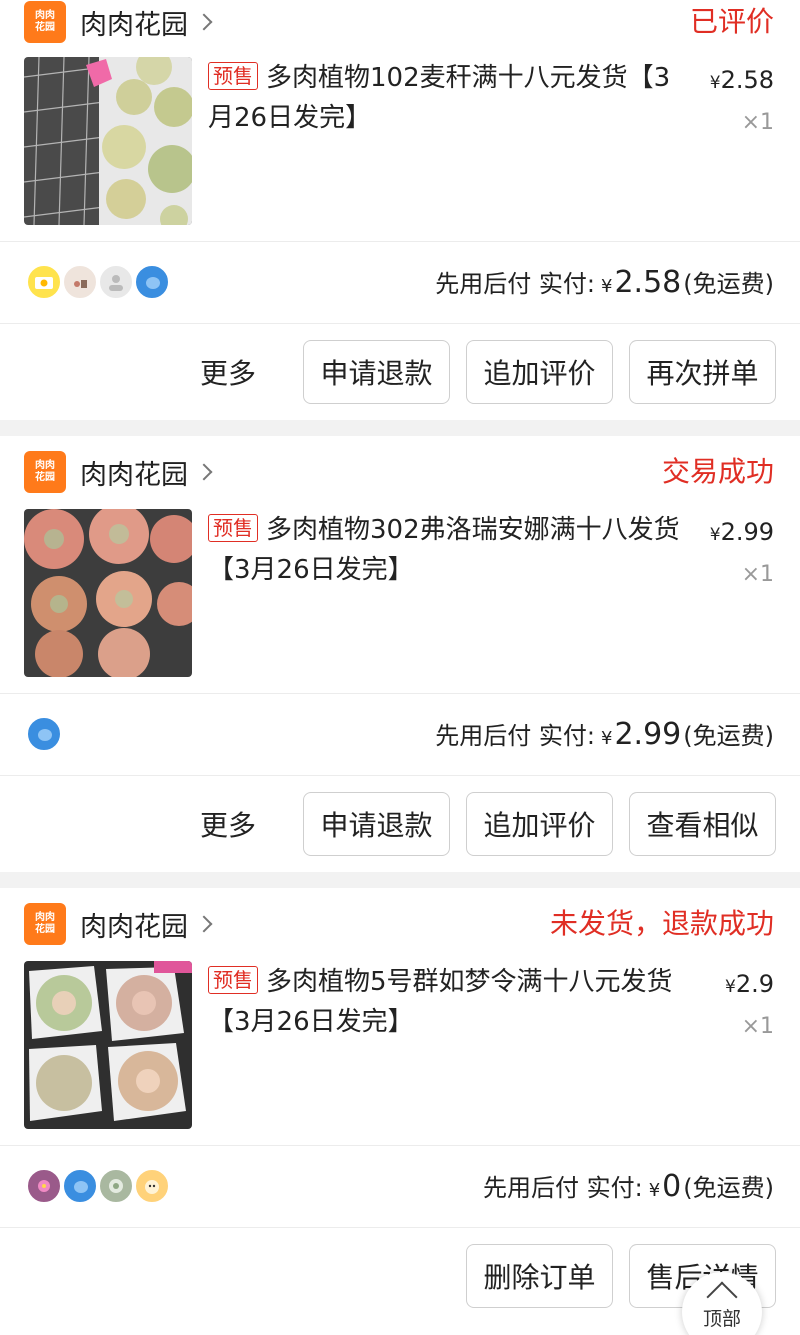 The width and height of the screenshot is (800, 1335). Describe the element at coordinates (672, 1186) in the screenshot. I see `paid-amount: 0` at that location.